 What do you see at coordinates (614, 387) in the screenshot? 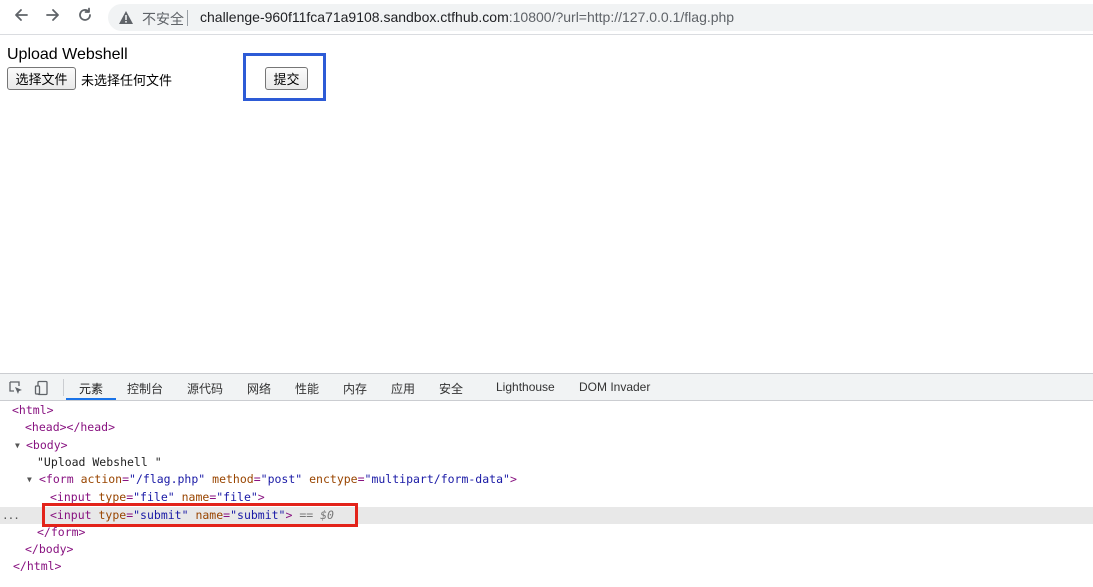
I see `tab-dom-invader: DOM Invader` at bounding box center [614, 387].